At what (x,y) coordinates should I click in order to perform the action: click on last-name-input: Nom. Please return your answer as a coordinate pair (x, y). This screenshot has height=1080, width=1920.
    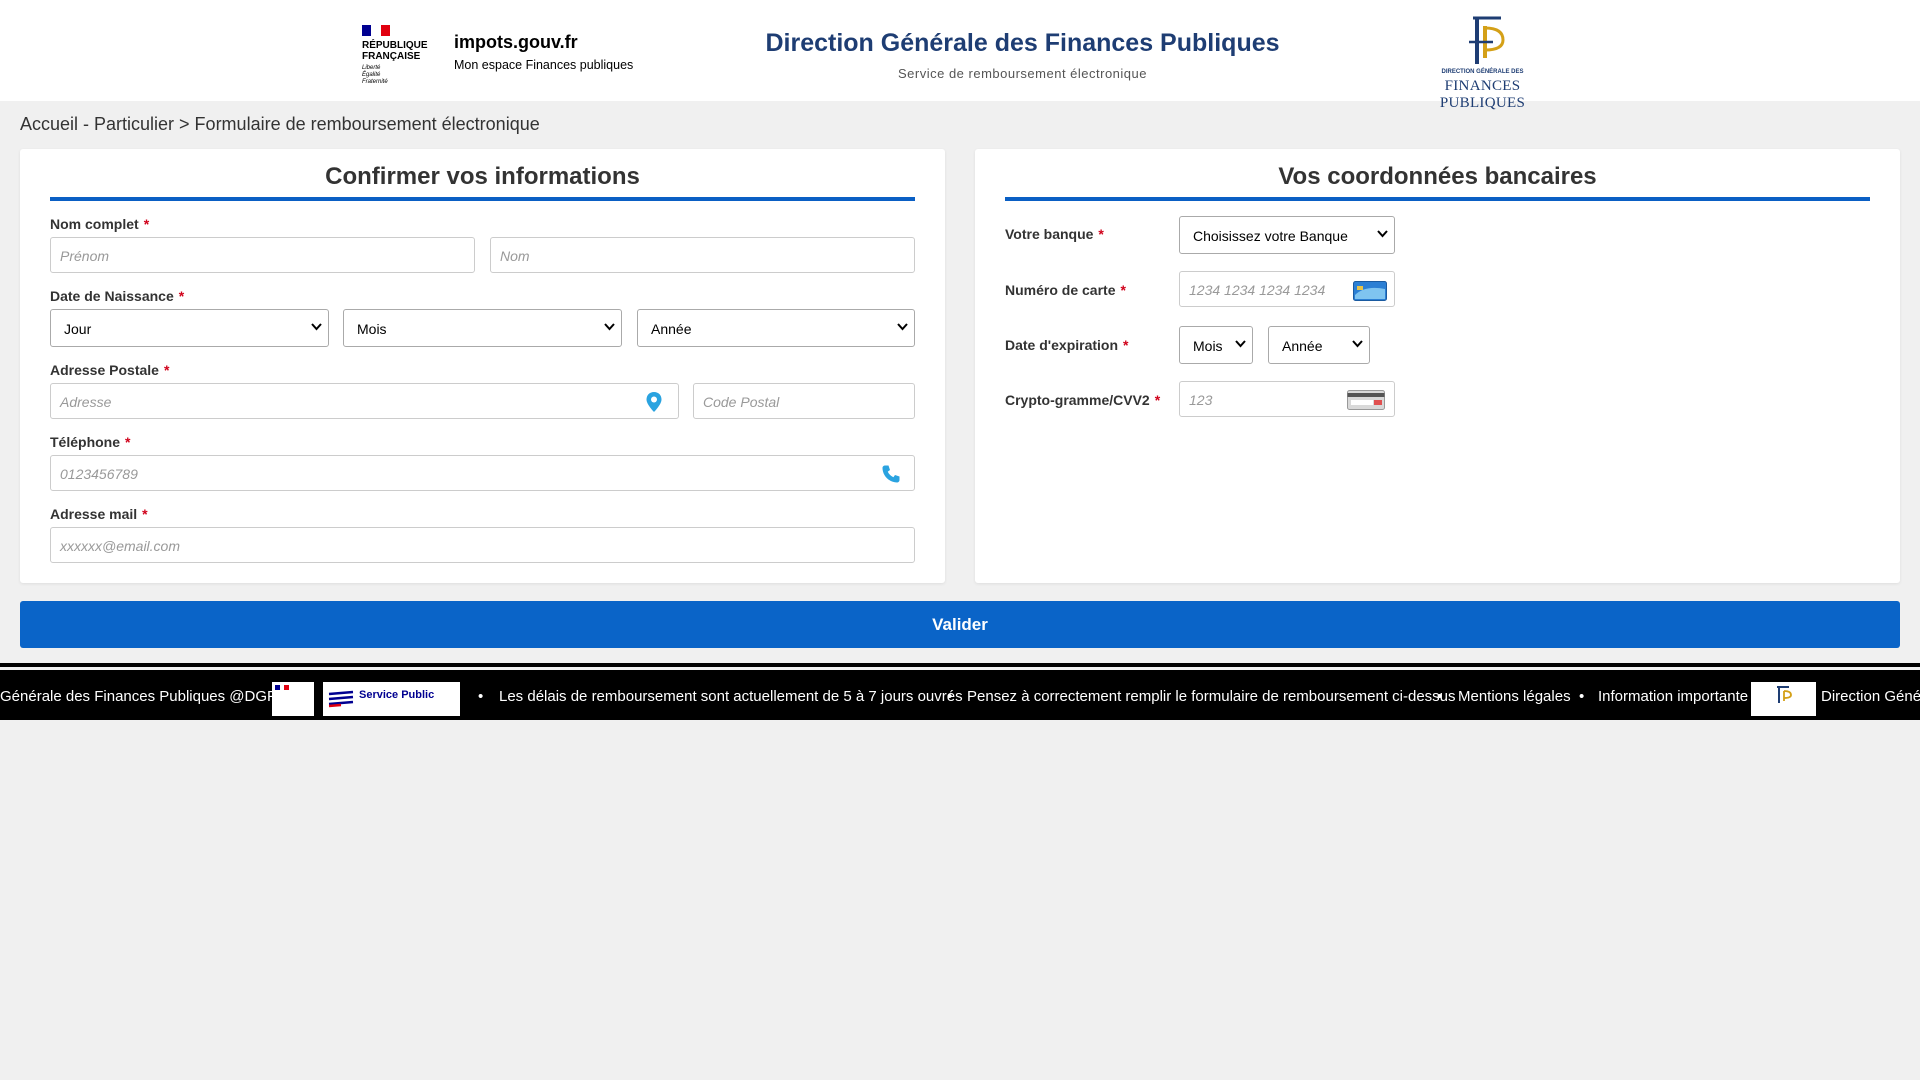
    Looking at the image, I should click on (702, 255).